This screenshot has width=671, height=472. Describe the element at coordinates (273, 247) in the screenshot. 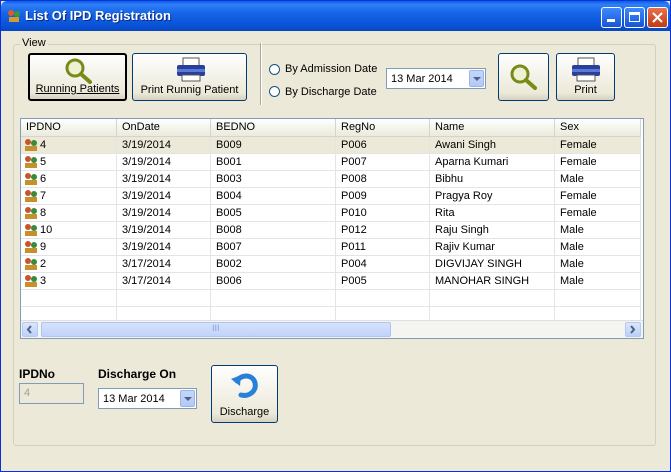

I see `cell-bedno: B007` at that location.